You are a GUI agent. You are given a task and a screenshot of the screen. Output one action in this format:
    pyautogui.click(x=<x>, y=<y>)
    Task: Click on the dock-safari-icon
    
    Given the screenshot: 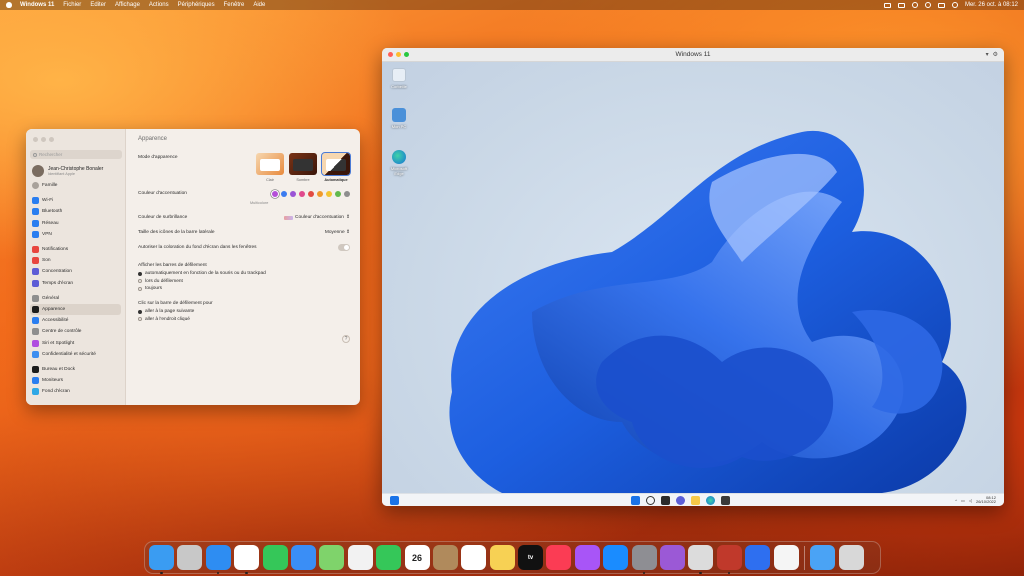 What is the action you would take?
    pyautogui.click(x=218, y=559)
    